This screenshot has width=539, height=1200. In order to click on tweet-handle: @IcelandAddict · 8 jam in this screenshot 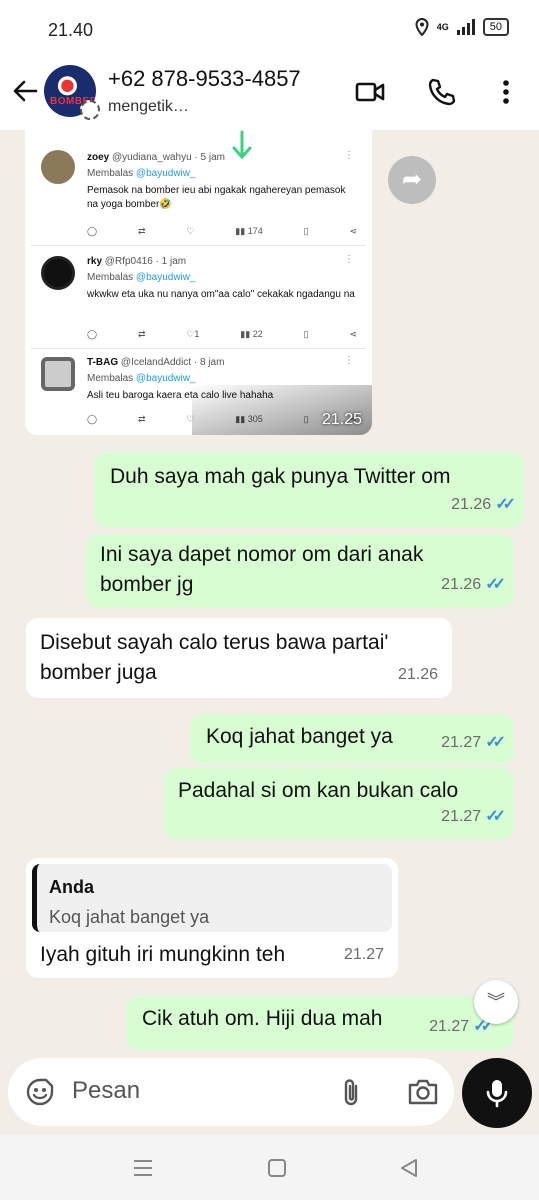, I will do `click(172, 362)`.